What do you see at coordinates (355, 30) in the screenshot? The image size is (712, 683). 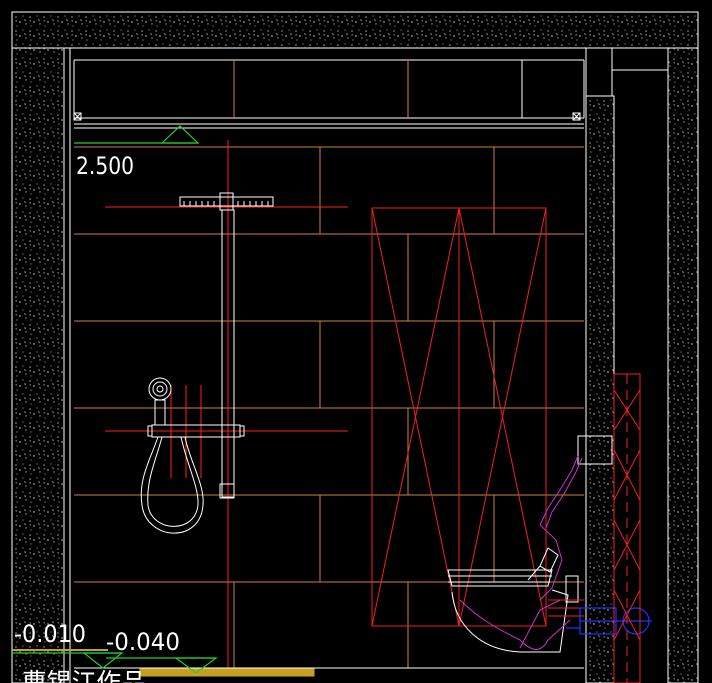 I see `ceiling-slab` at bounding box center [355, 30].